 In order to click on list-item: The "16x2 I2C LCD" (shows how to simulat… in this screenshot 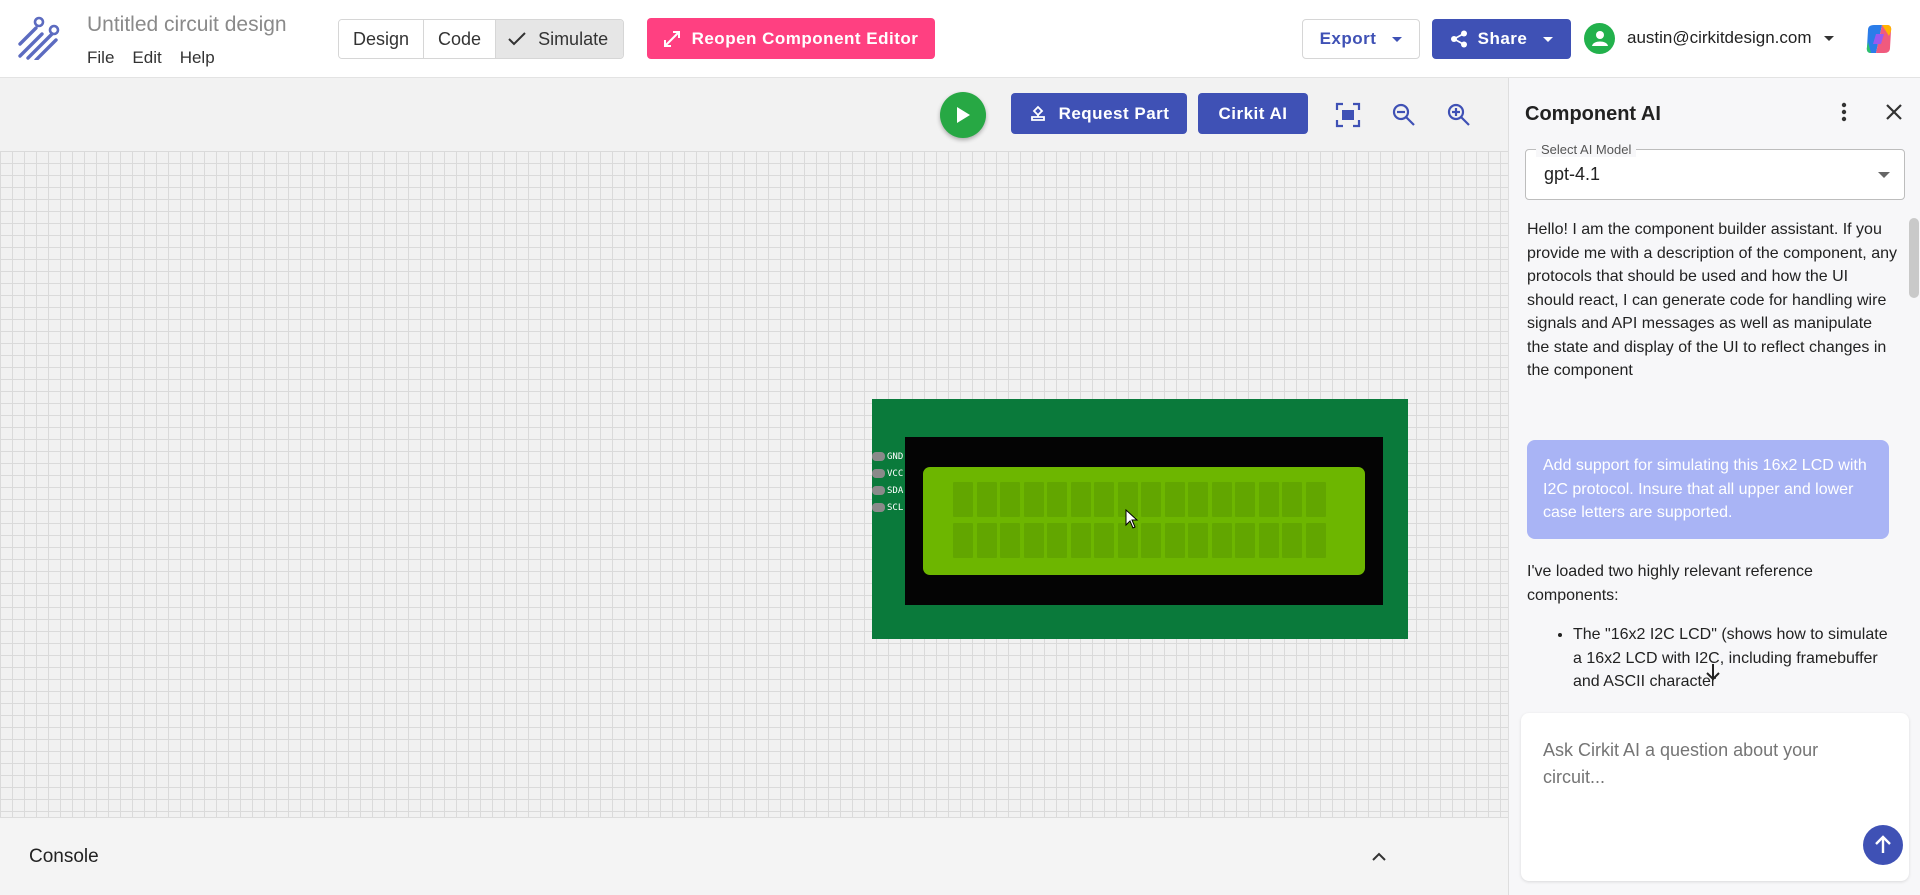, I will do `click(1735, 658)`.